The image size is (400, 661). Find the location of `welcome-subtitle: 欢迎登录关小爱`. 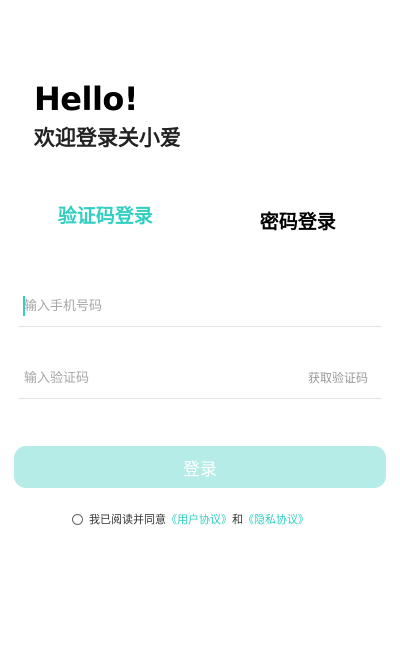

welcome-subtitle: 欢迎登录关小爱 is located at coordinates (107, 138).